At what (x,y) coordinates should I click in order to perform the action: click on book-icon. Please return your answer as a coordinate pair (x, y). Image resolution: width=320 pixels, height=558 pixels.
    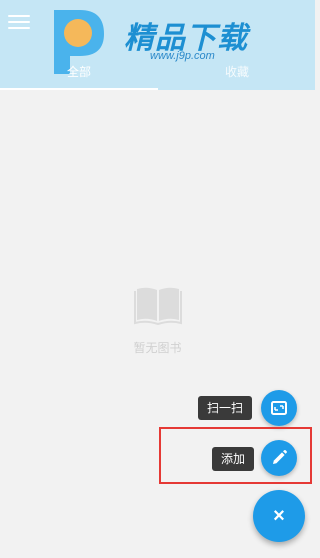
    Looking at the image, I should click on (157, 306).